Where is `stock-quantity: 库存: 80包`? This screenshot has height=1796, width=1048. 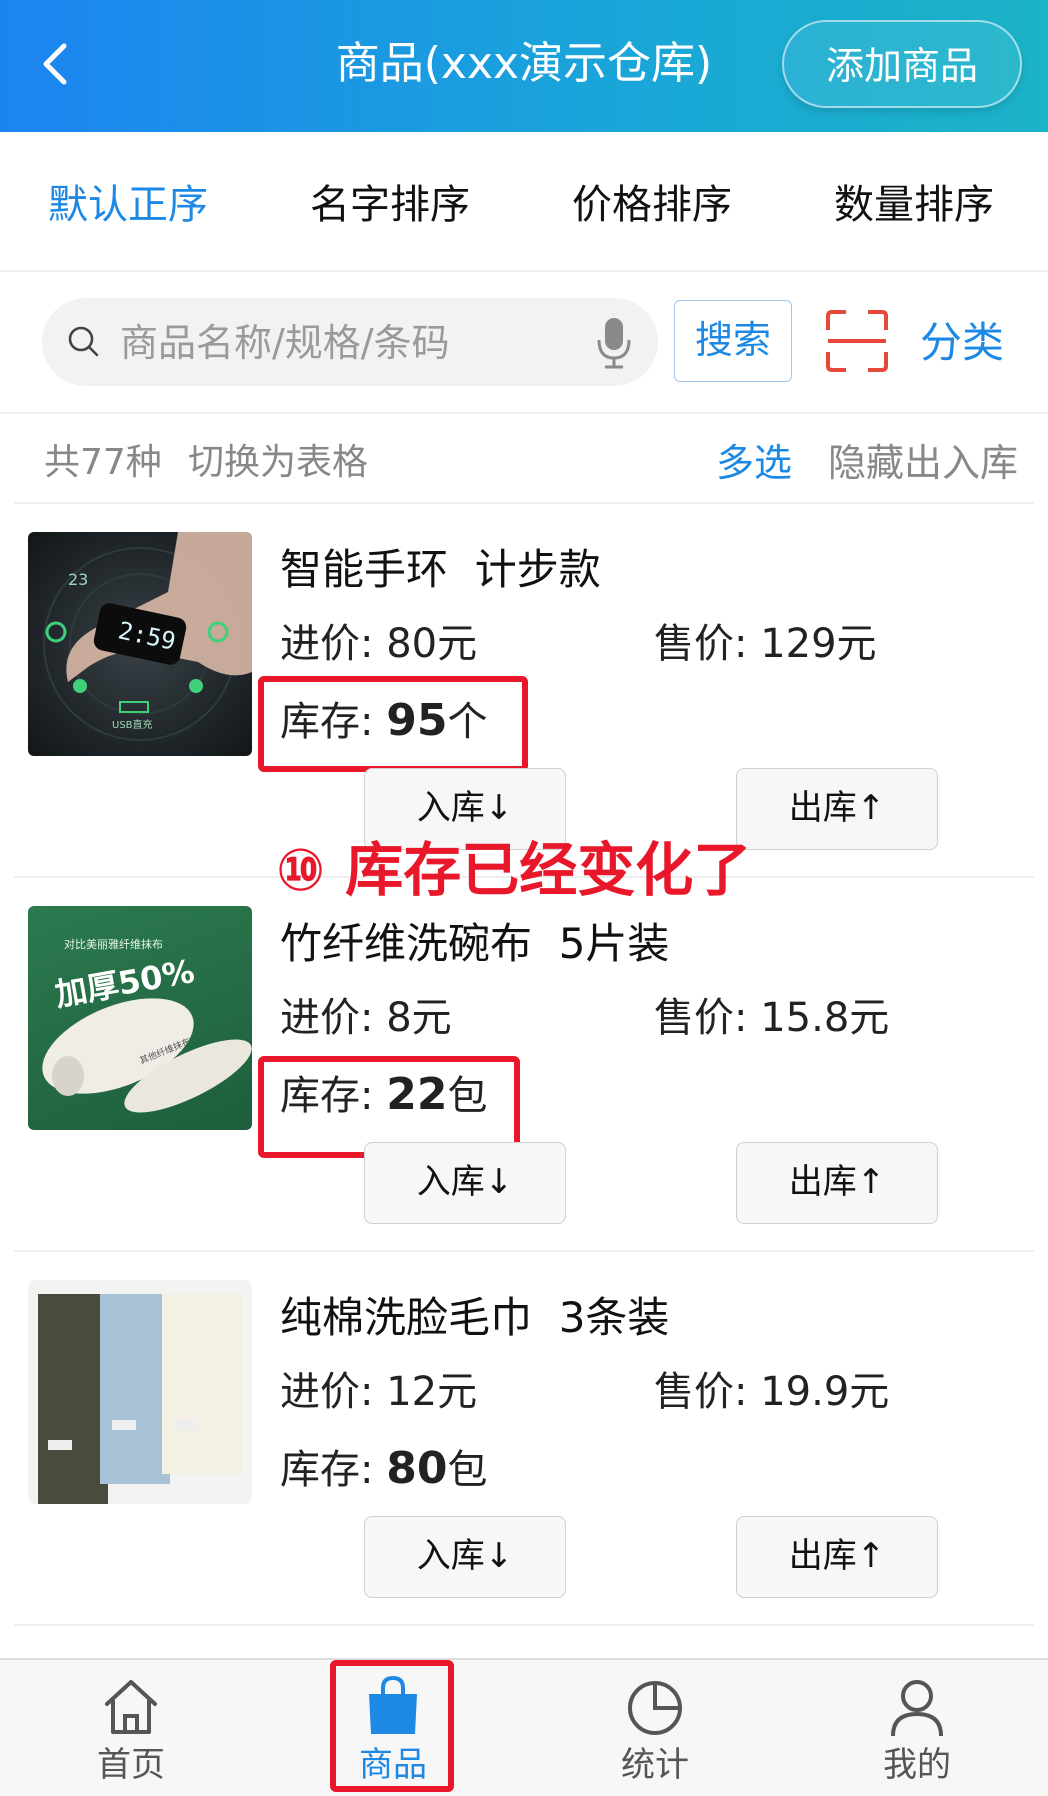
stock-quantity: 库存: 80包 is located at coordinates (384, 1468).